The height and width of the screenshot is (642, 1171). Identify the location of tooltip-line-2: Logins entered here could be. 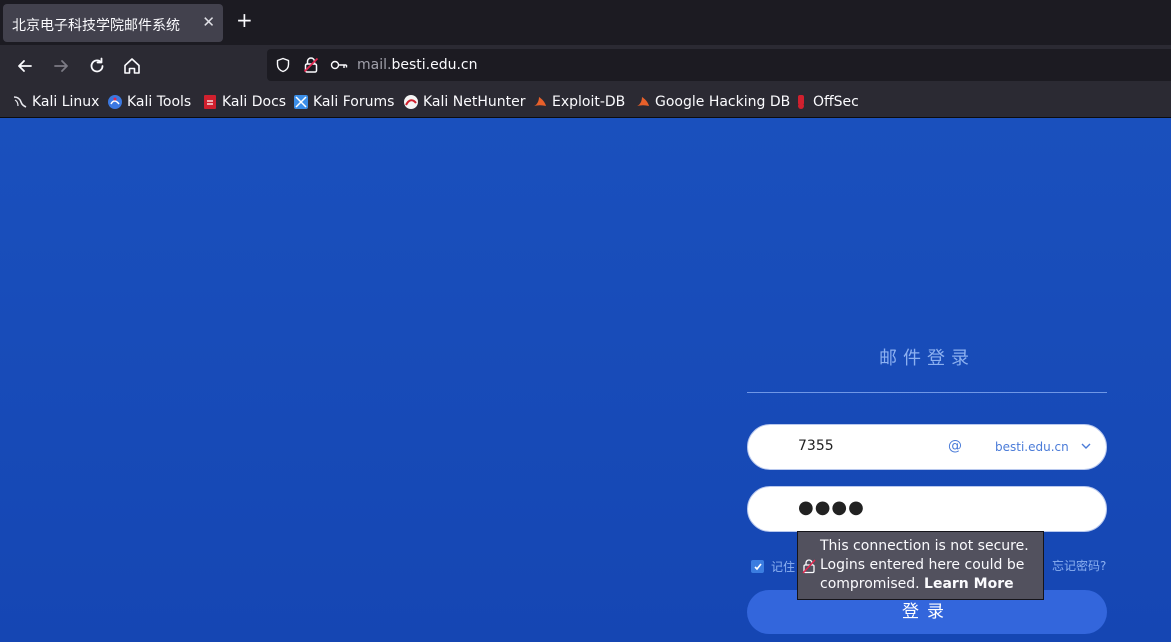
(922, 565).